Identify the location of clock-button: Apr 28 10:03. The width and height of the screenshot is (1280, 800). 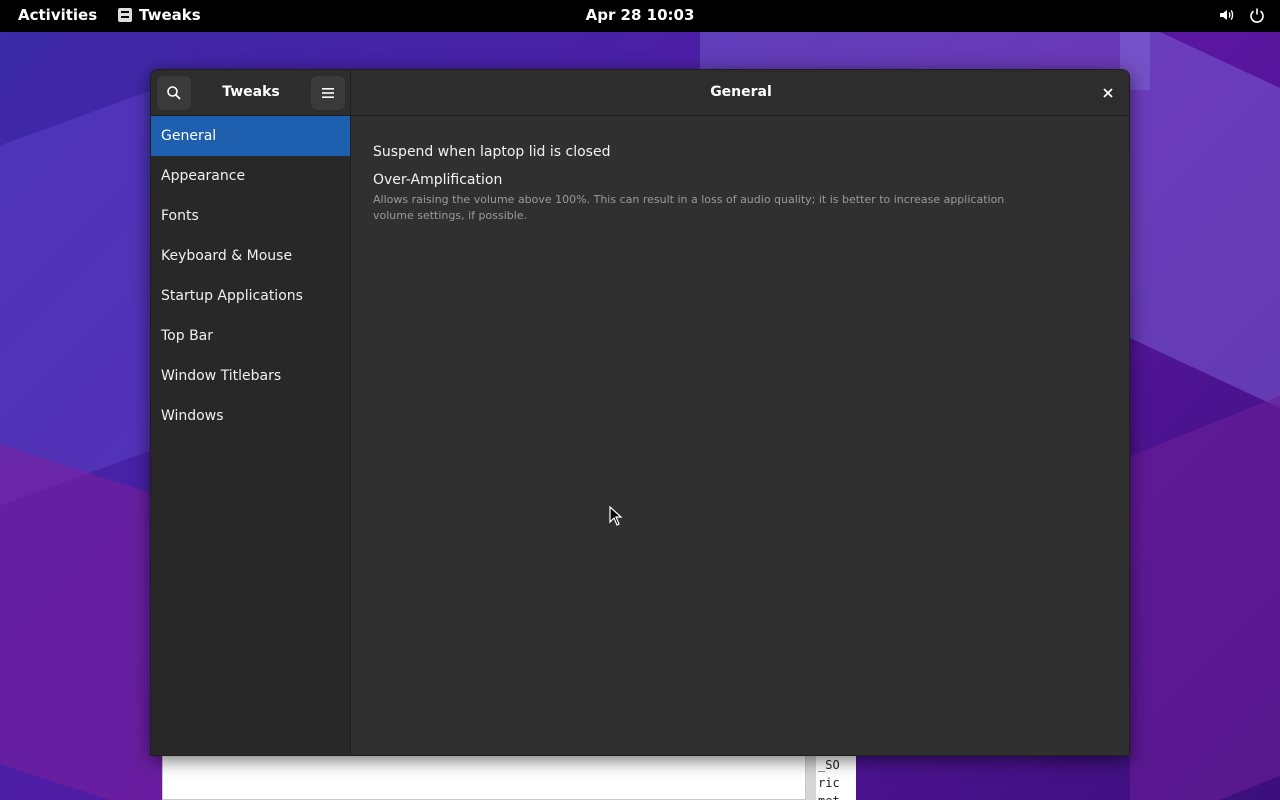
(640, 15).